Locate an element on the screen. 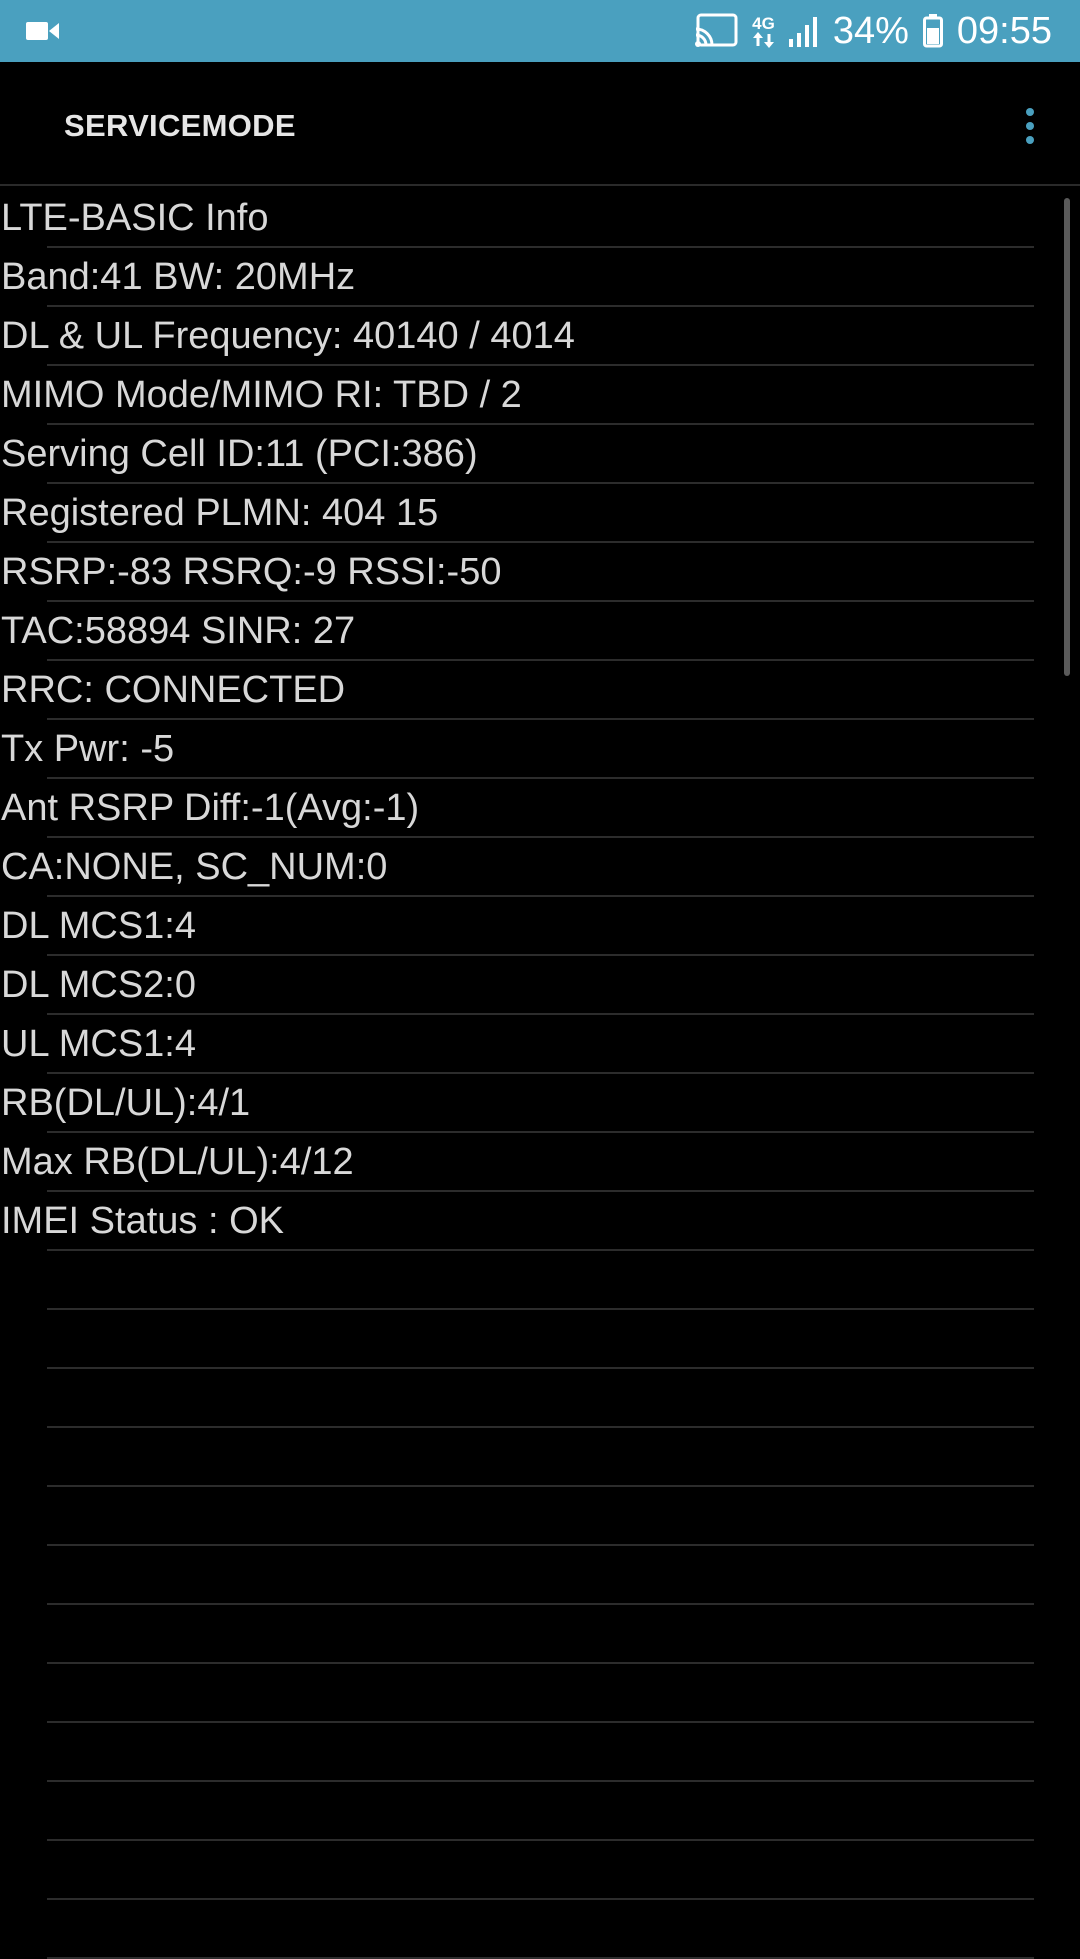  list-item: Band:41 BW: 20MHz is located at coordinates (540, 277).